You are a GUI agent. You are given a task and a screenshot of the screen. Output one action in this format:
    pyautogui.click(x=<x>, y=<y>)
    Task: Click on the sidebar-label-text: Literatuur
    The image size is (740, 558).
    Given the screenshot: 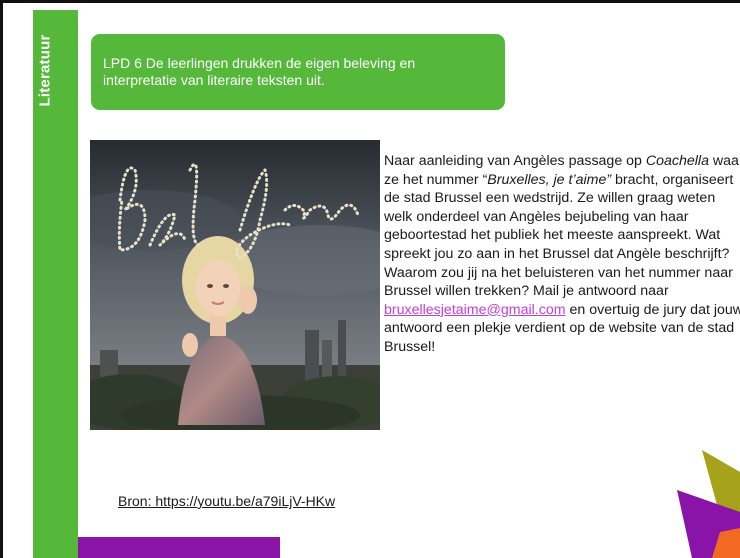 What is the action you would take?
    pyautogui.click(x=45, y=70)
    